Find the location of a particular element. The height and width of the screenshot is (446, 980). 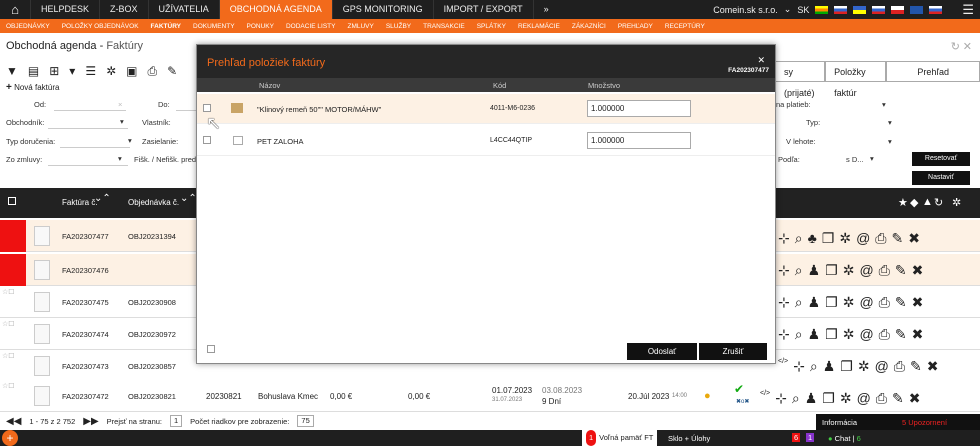

company-name: Comein.sk s.r.o. is located at coordinates (745, 10).